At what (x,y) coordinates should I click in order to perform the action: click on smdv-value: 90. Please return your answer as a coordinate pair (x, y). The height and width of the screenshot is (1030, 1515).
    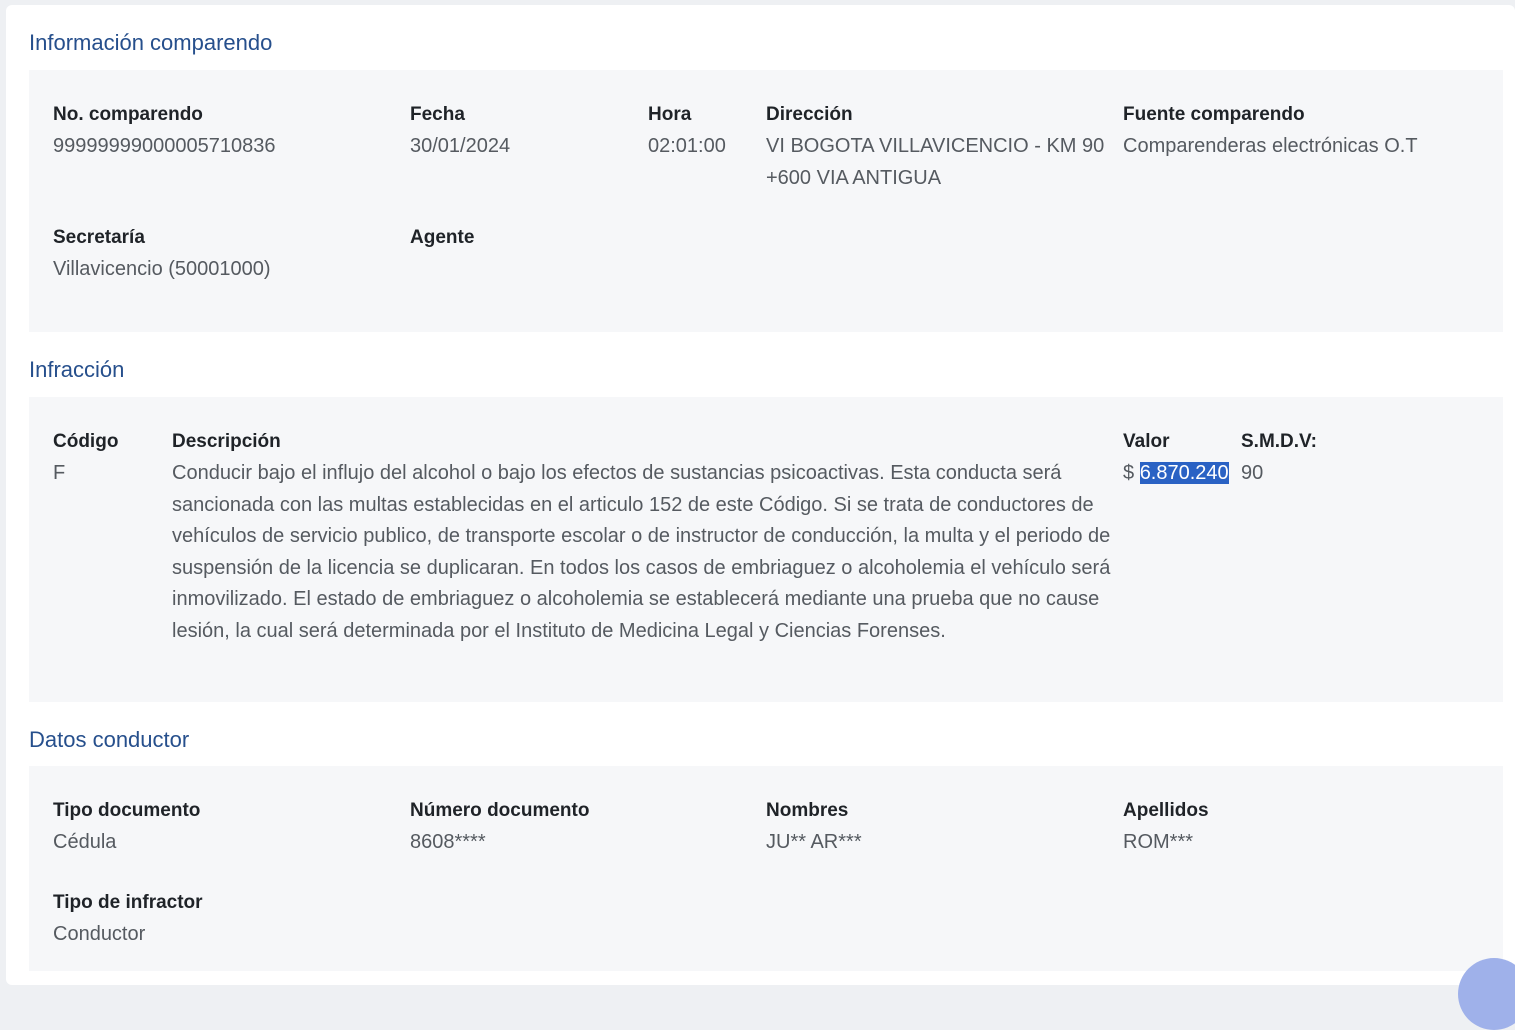
    Looking at the image, I should click on (1252, 473).